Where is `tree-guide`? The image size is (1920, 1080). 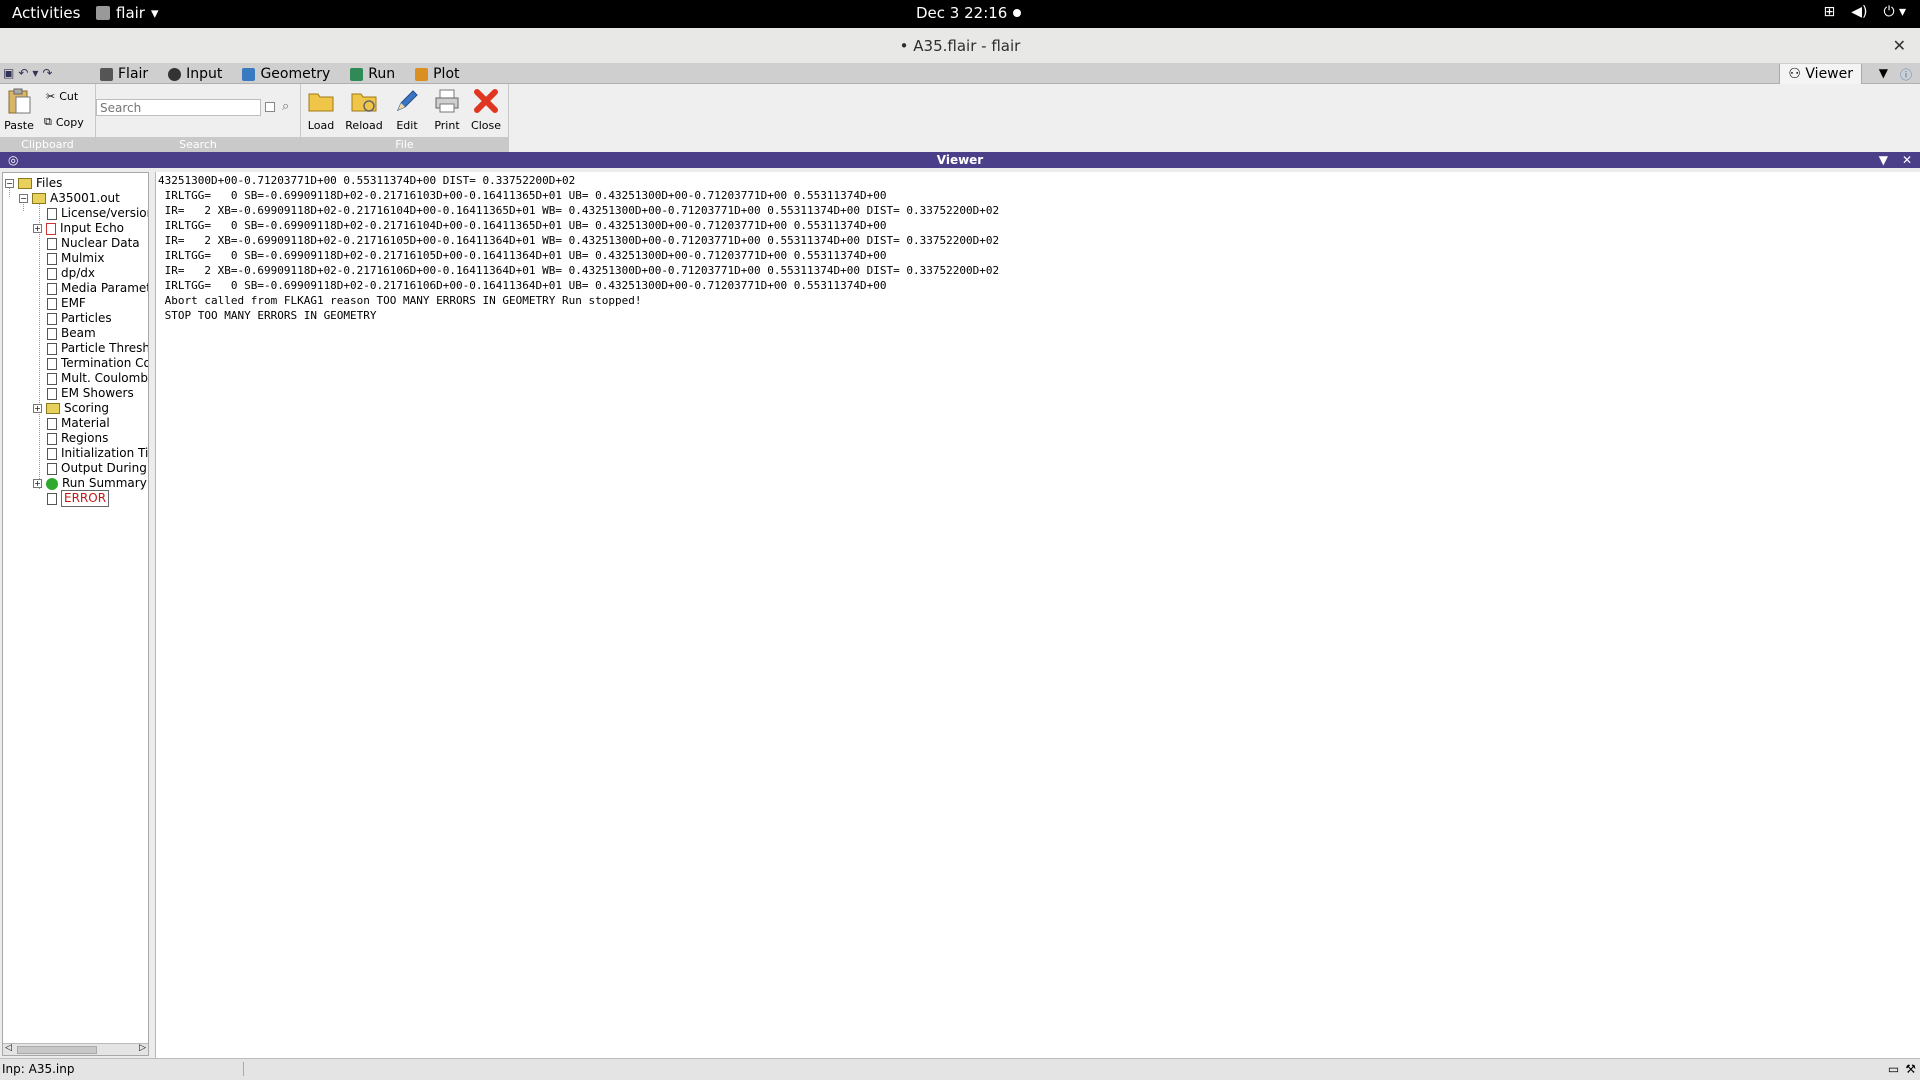 tree-guide is located at coordinates (39, 343).